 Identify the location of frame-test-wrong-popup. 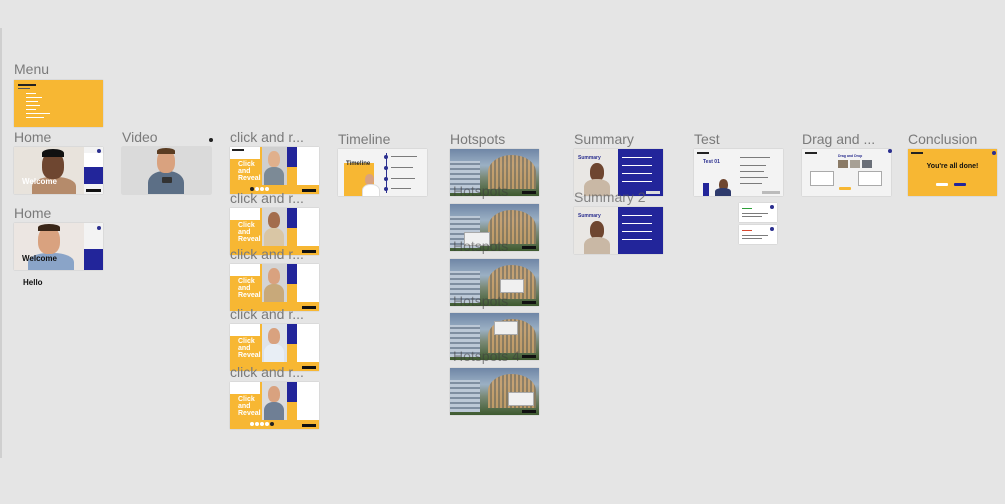
(758, 234).